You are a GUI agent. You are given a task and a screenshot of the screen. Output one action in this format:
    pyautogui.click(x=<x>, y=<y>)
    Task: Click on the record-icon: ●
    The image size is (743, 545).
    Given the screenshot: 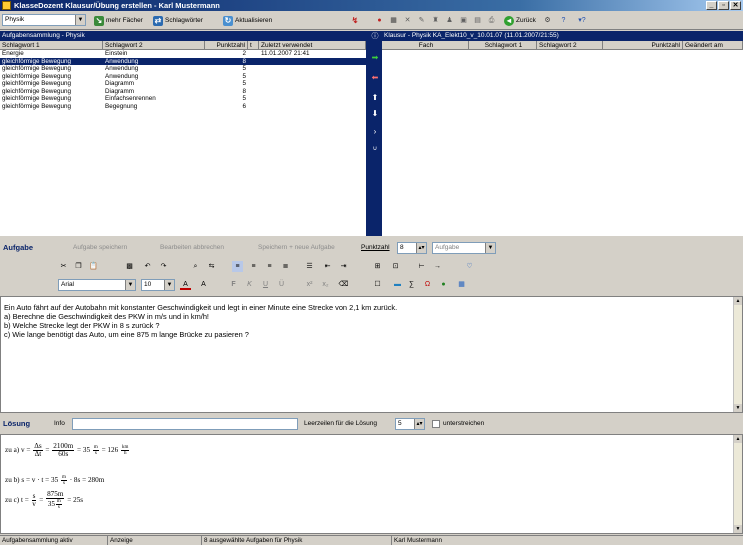 What is the action you would take?
    pyautogui.click(x=379, y=20)
    